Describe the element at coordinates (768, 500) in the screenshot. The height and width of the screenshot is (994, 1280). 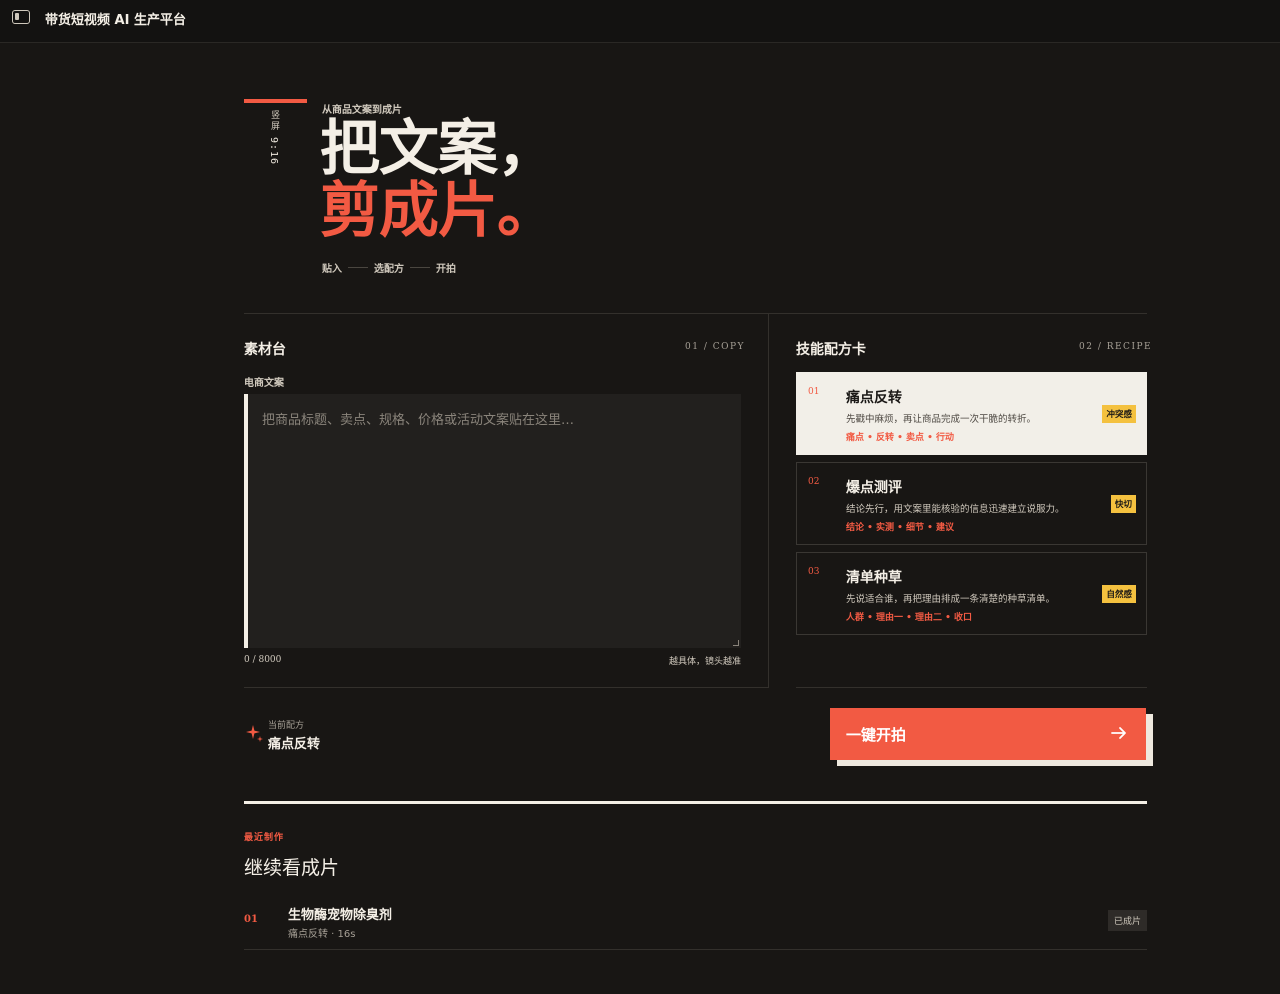
I see `column-divider` at that location.